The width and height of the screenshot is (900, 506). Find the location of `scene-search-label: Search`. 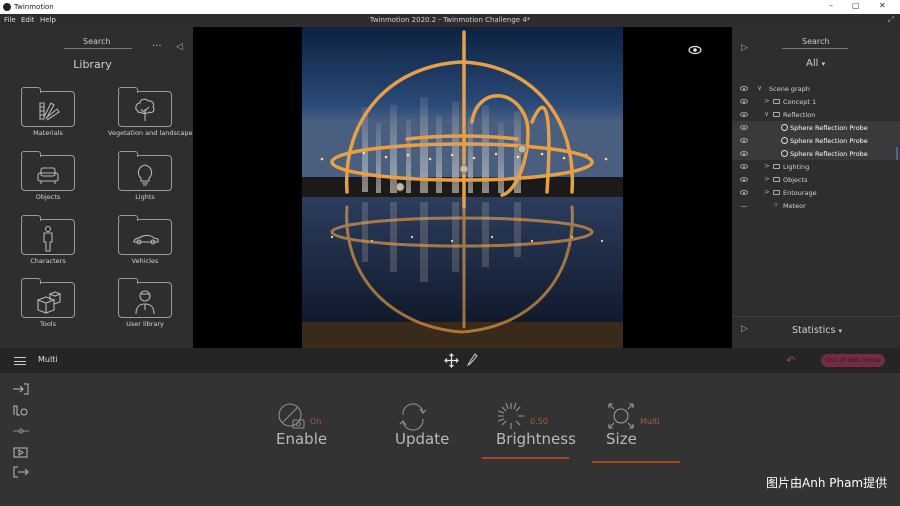

scene-search-label: Search is located at coordinates (815, 41).